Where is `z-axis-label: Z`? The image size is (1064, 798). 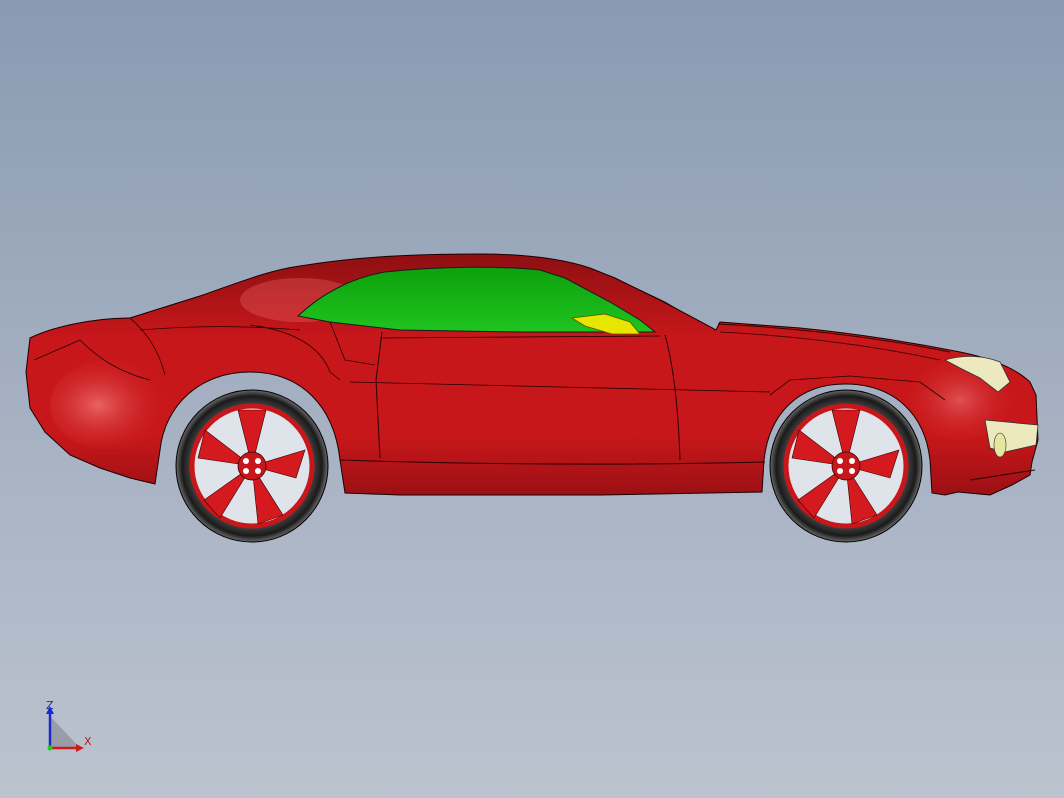
z-axis-label: Z is located at coordinates (50, 705).